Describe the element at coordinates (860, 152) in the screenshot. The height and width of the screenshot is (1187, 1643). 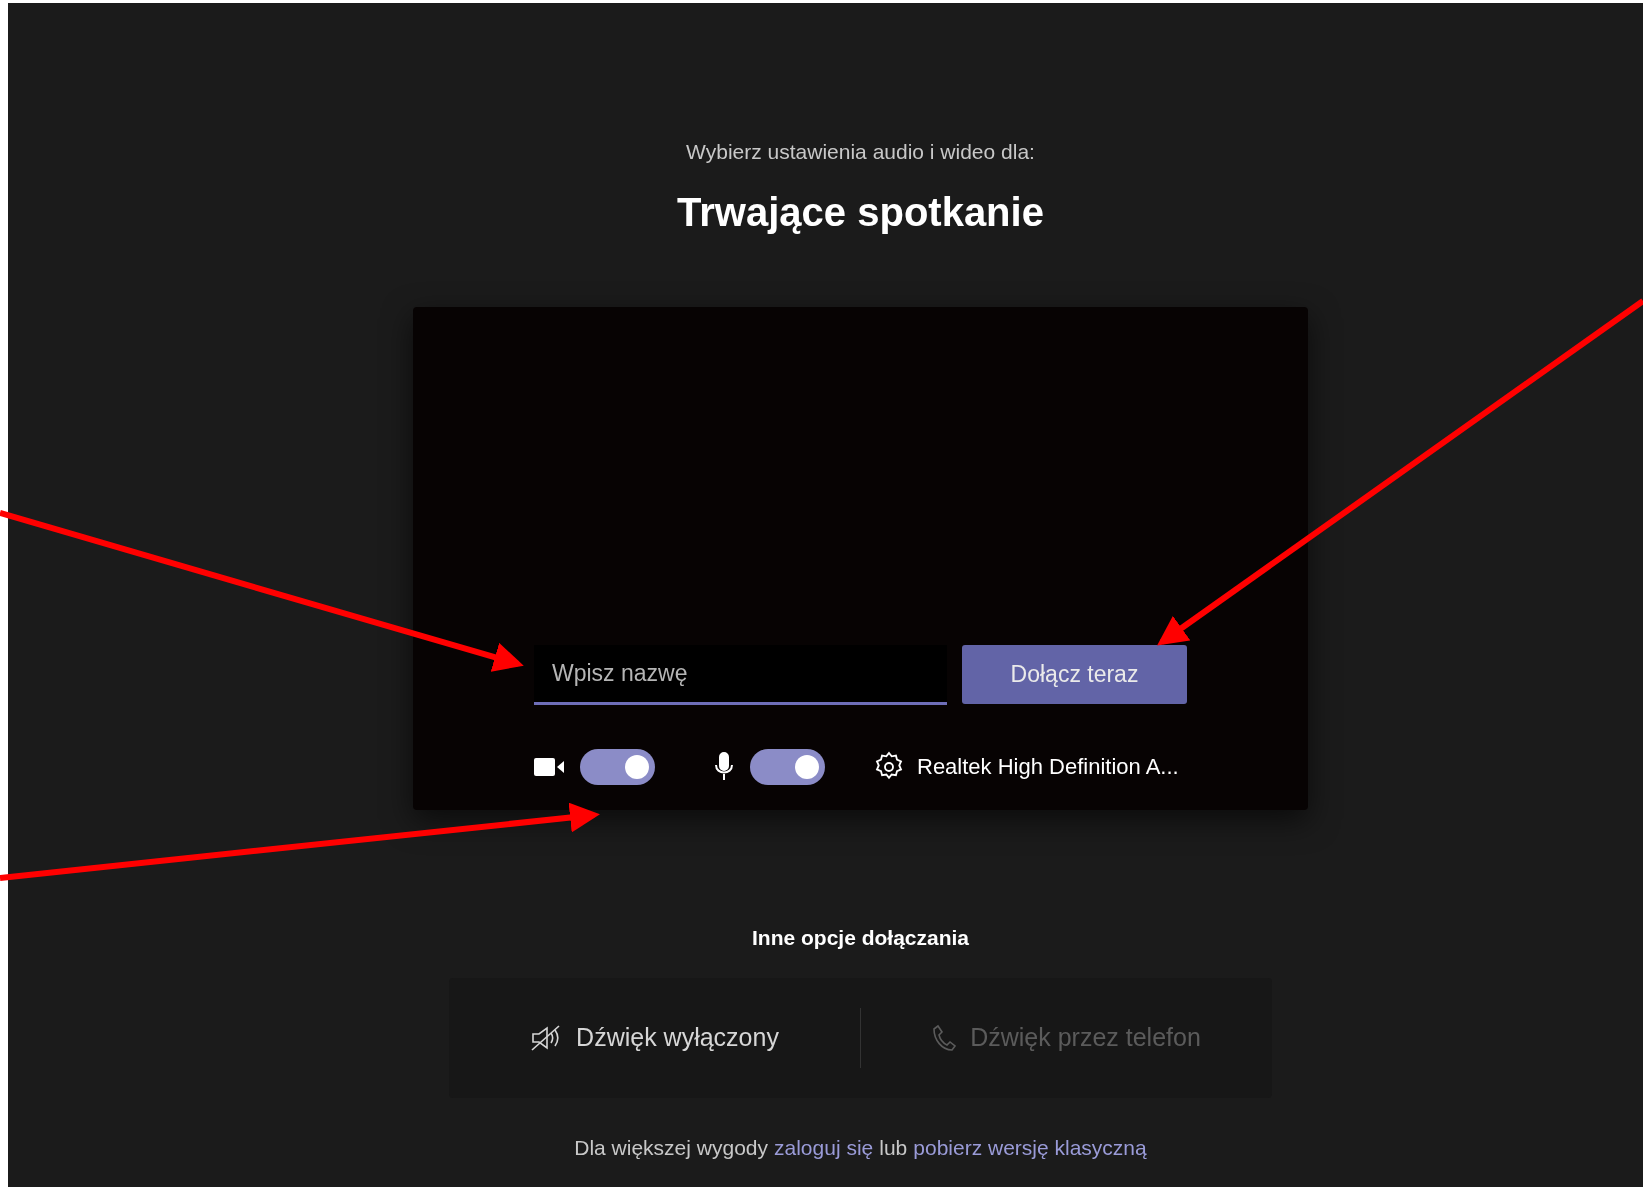
I see `subtitle: Wybierz ustawienia audio i wideo dla:` at that location.